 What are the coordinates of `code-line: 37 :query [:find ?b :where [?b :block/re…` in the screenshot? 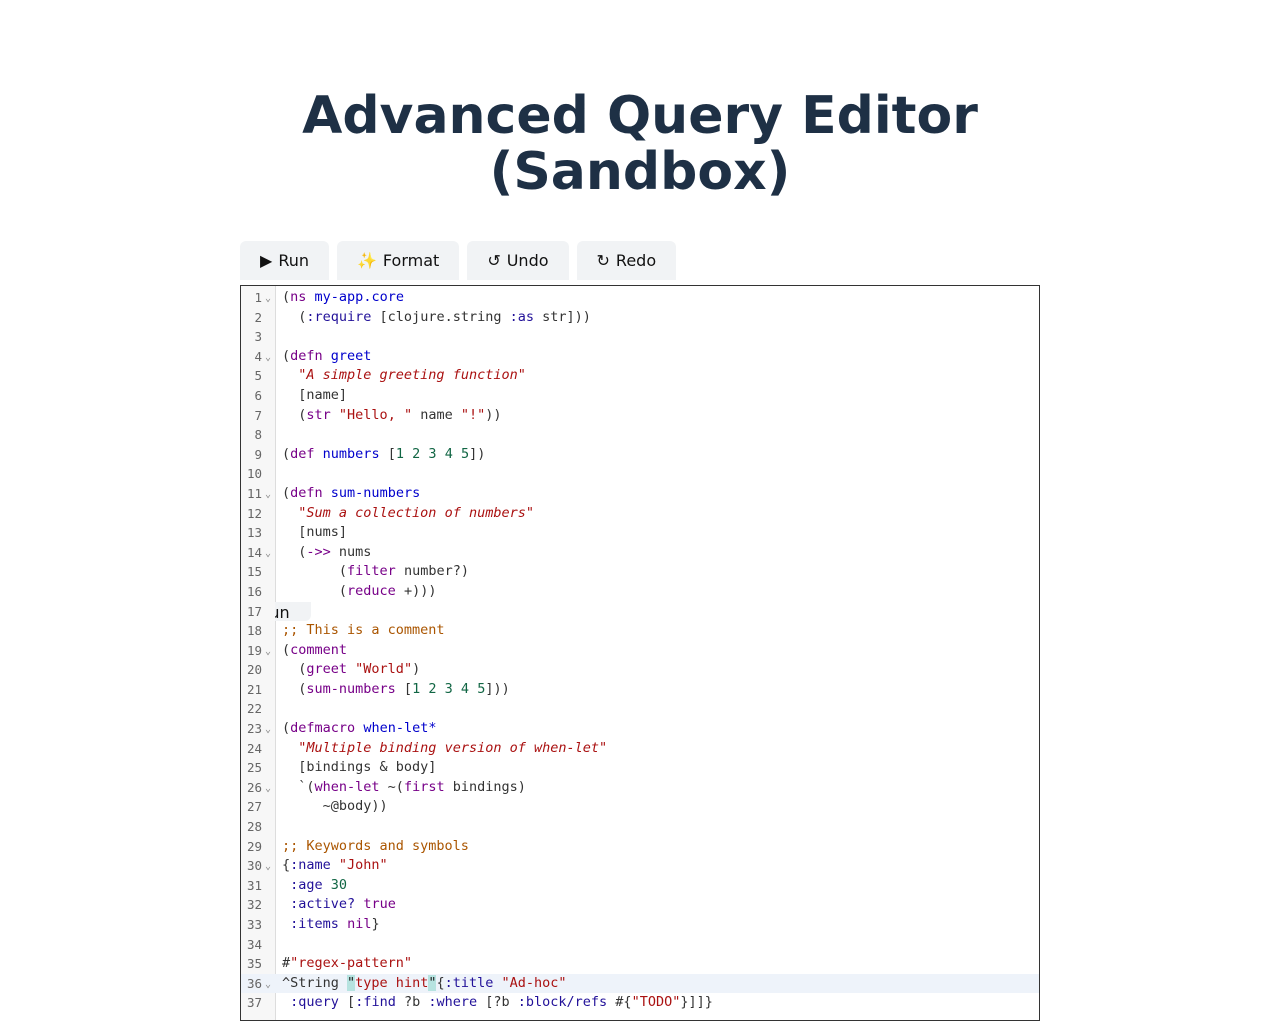 It's located at (640, 1003).